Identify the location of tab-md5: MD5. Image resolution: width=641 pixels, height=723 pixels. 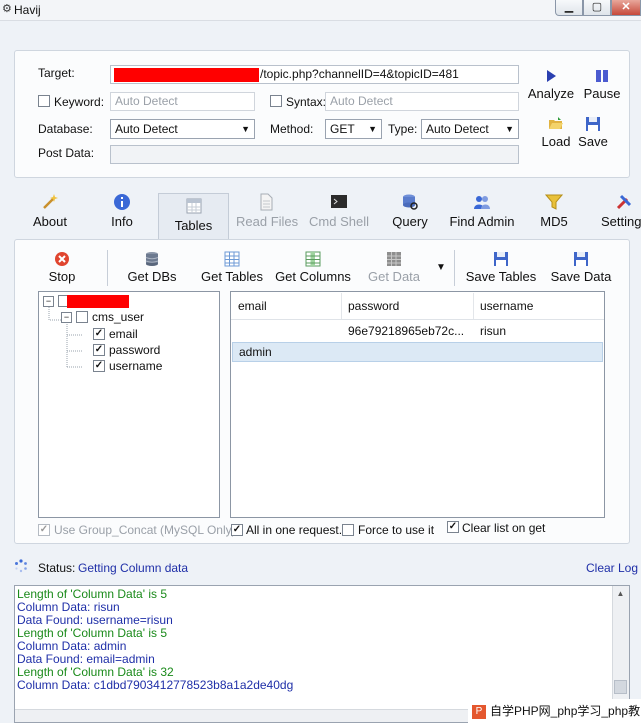
(554, 213).